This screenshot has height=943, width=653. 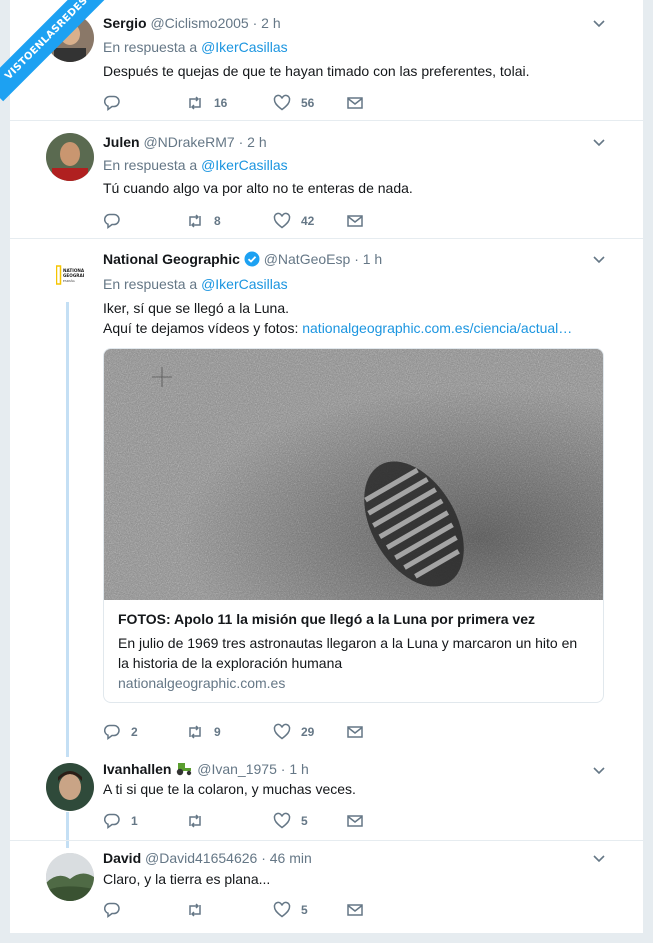 What do you see at coordinates (293, 732) in the screenshot?
I see `like-button: 29` at bounding box center [293, 732].